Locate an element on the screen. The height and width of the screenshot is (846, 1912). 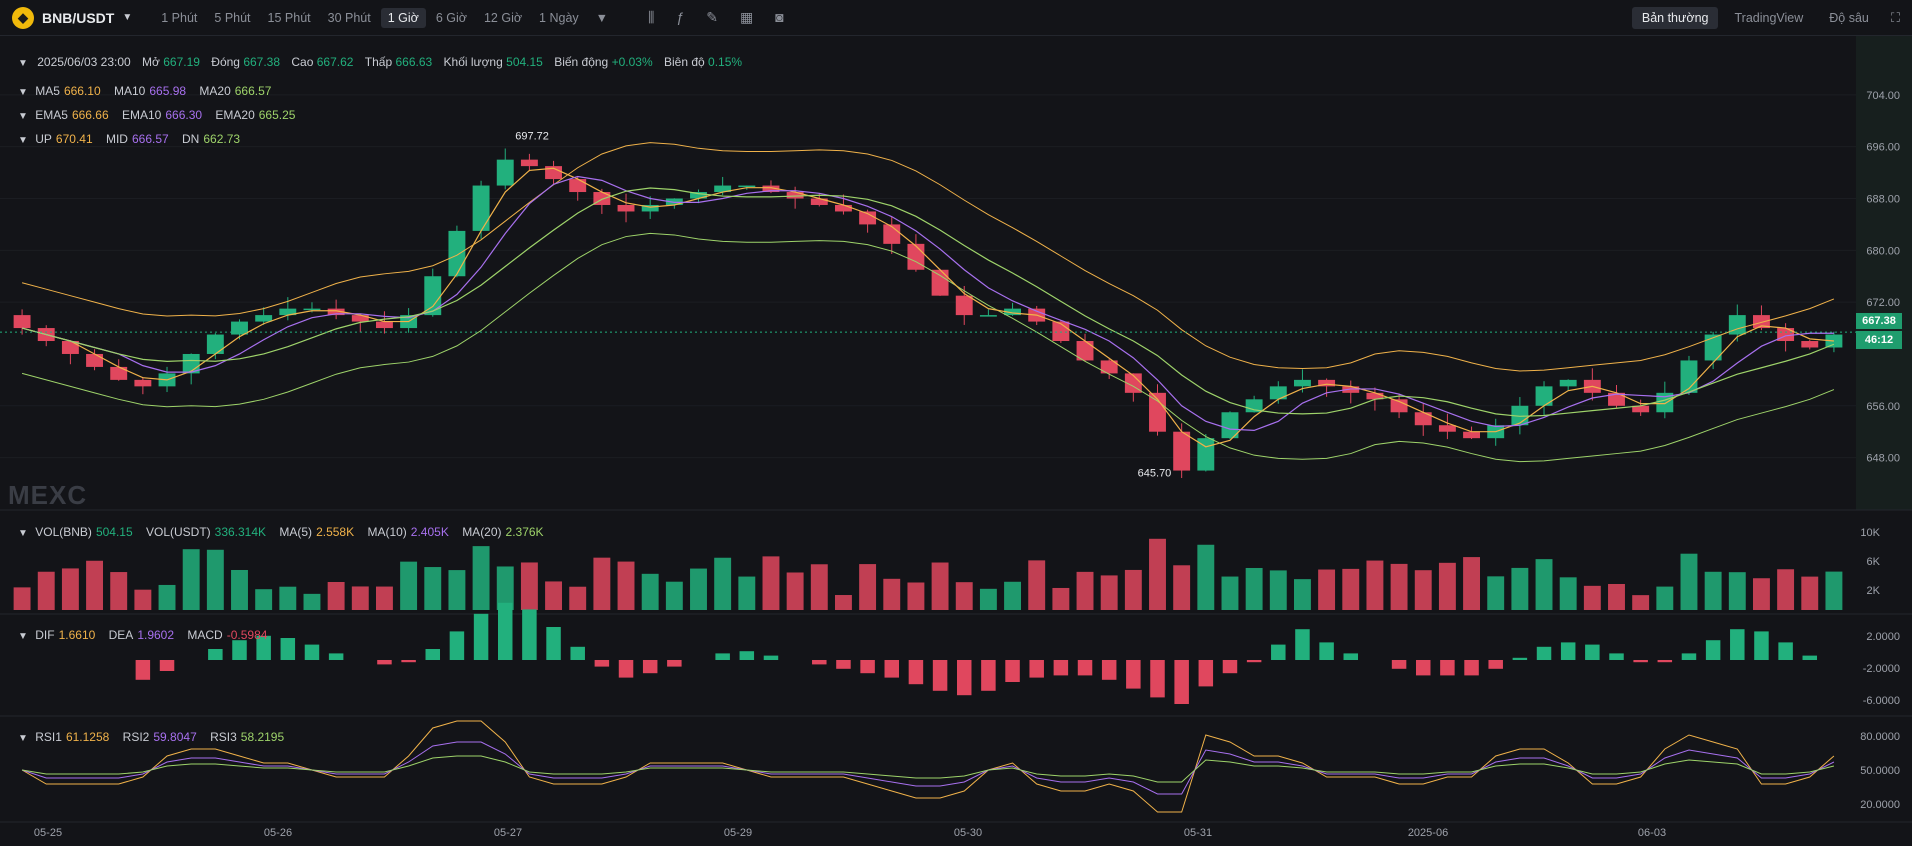
time-tick-label: 2025-06 is located at coordinates (1428, 833).